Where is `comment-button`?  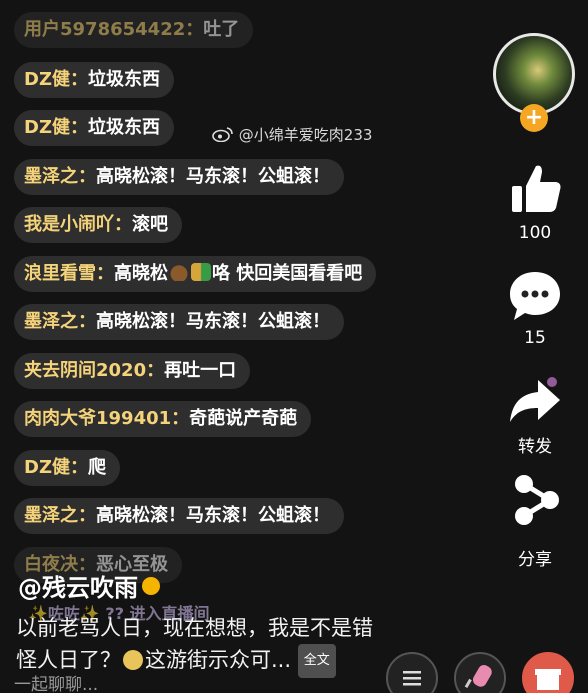
comment-button is located at coordinates (535, 298).